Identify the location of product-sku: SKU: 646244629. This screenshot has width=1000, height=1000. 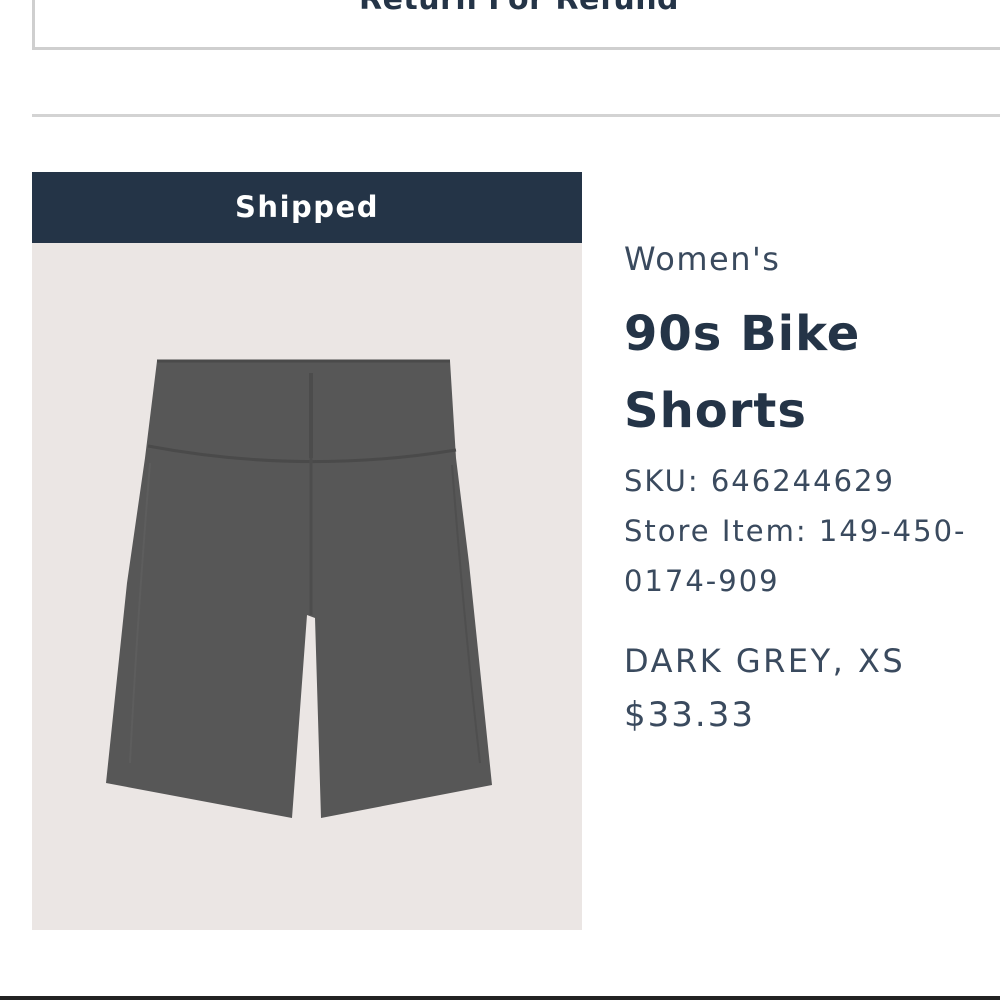
(759, 481).